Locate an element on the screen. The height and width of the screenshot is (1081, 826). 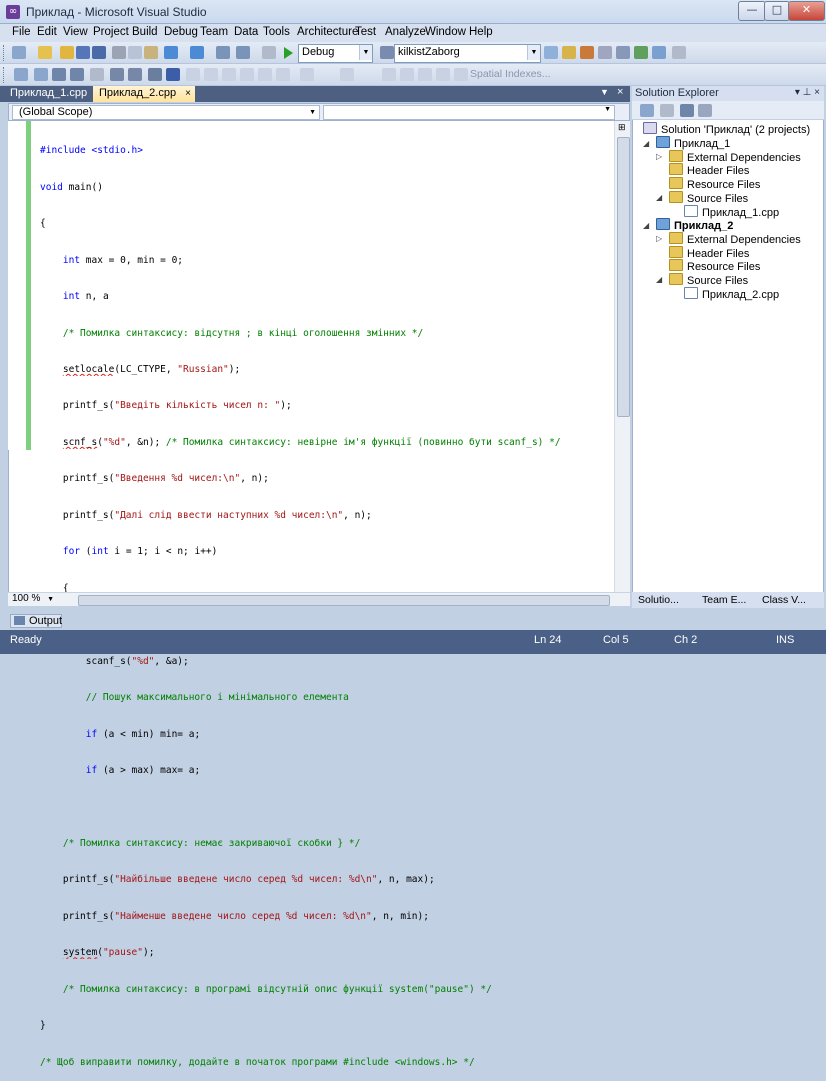
uncomment-icon is located at coordinates (173, 74).